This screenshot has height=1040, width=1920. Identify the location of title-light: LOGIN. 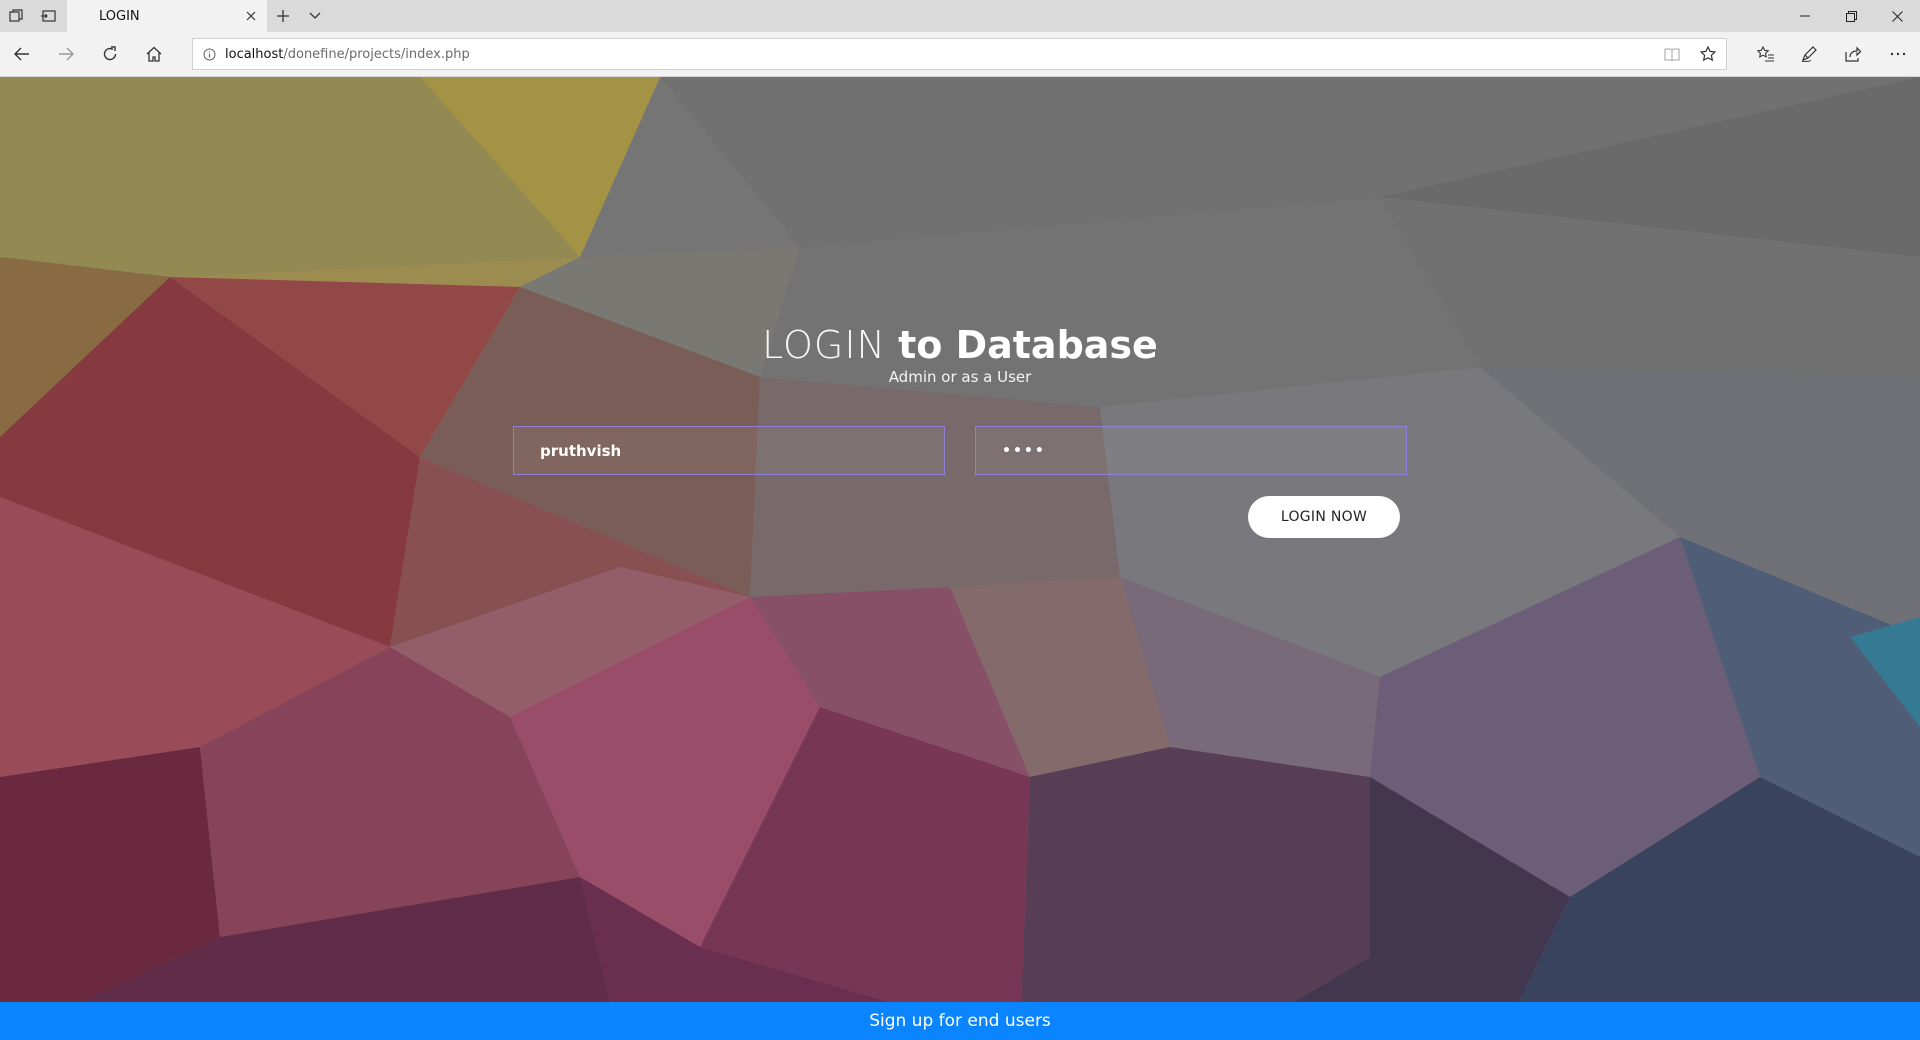
(824, 345).